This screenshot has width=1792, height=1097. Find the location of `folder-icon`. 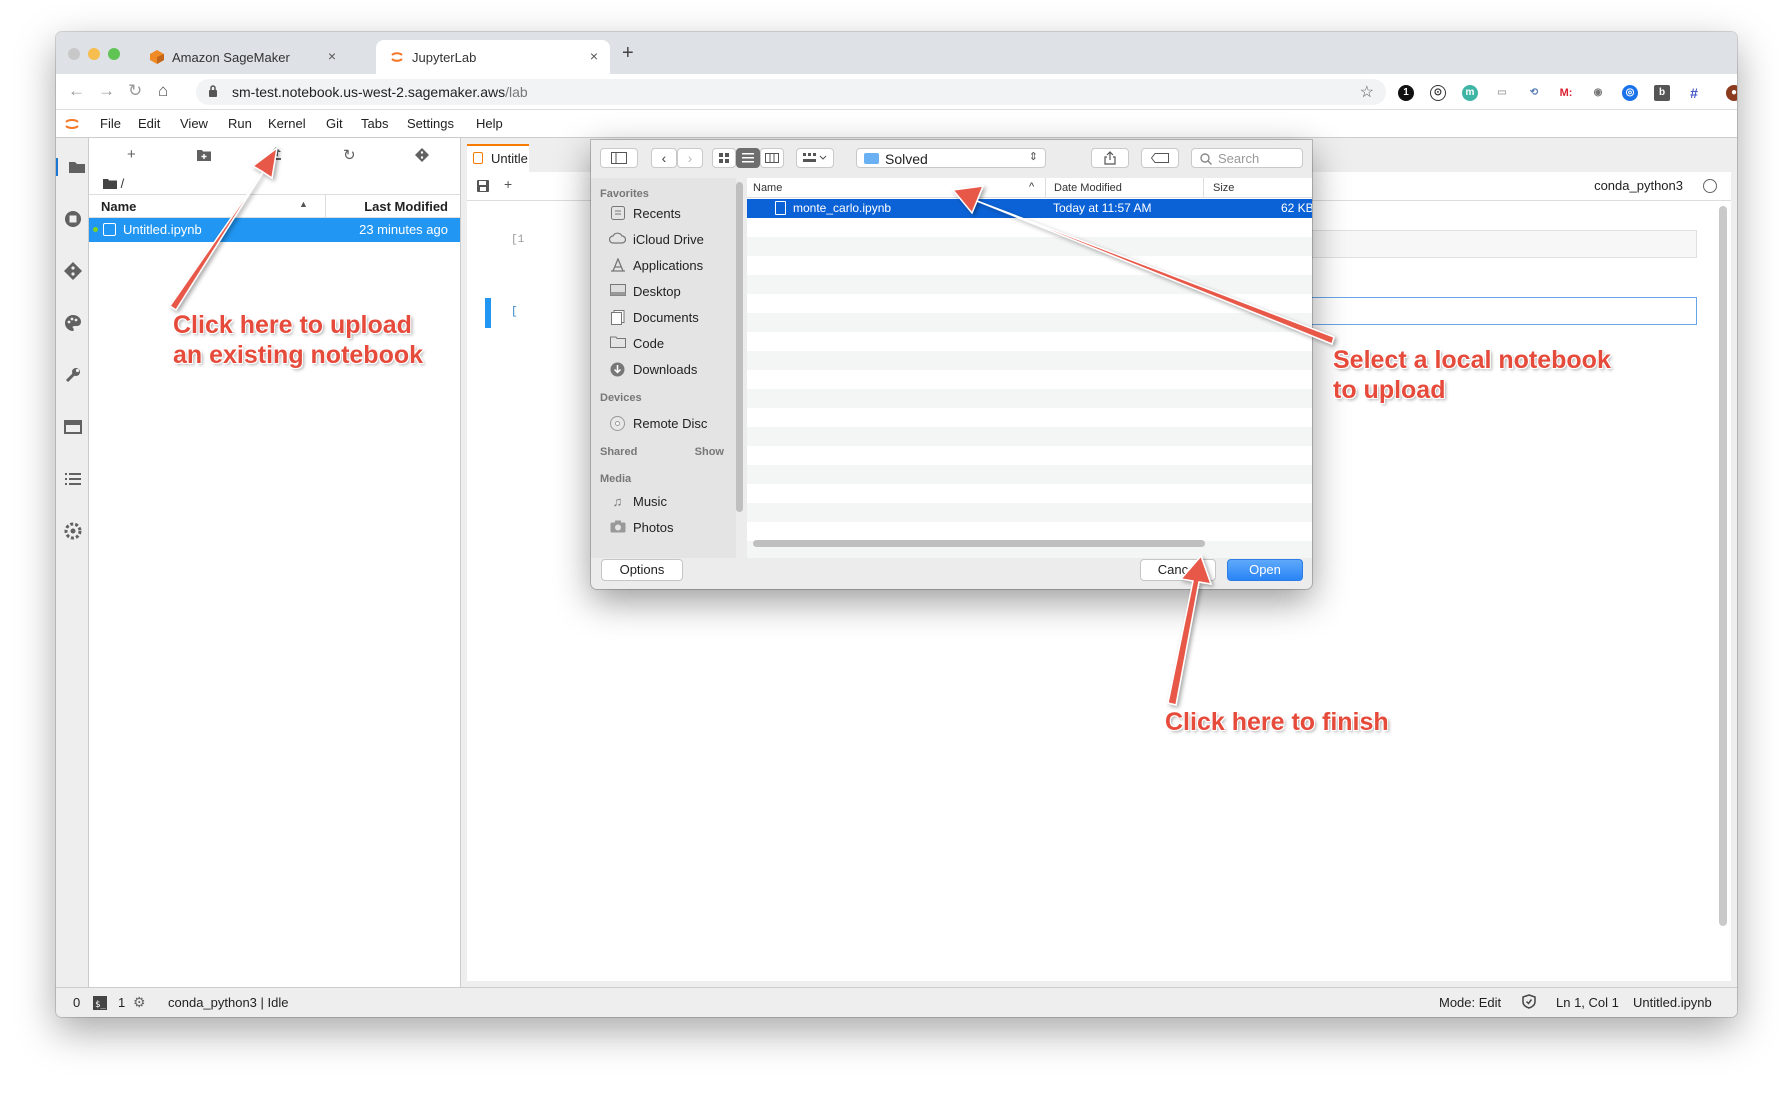

folder-icon is located at coordinates (72, 167).